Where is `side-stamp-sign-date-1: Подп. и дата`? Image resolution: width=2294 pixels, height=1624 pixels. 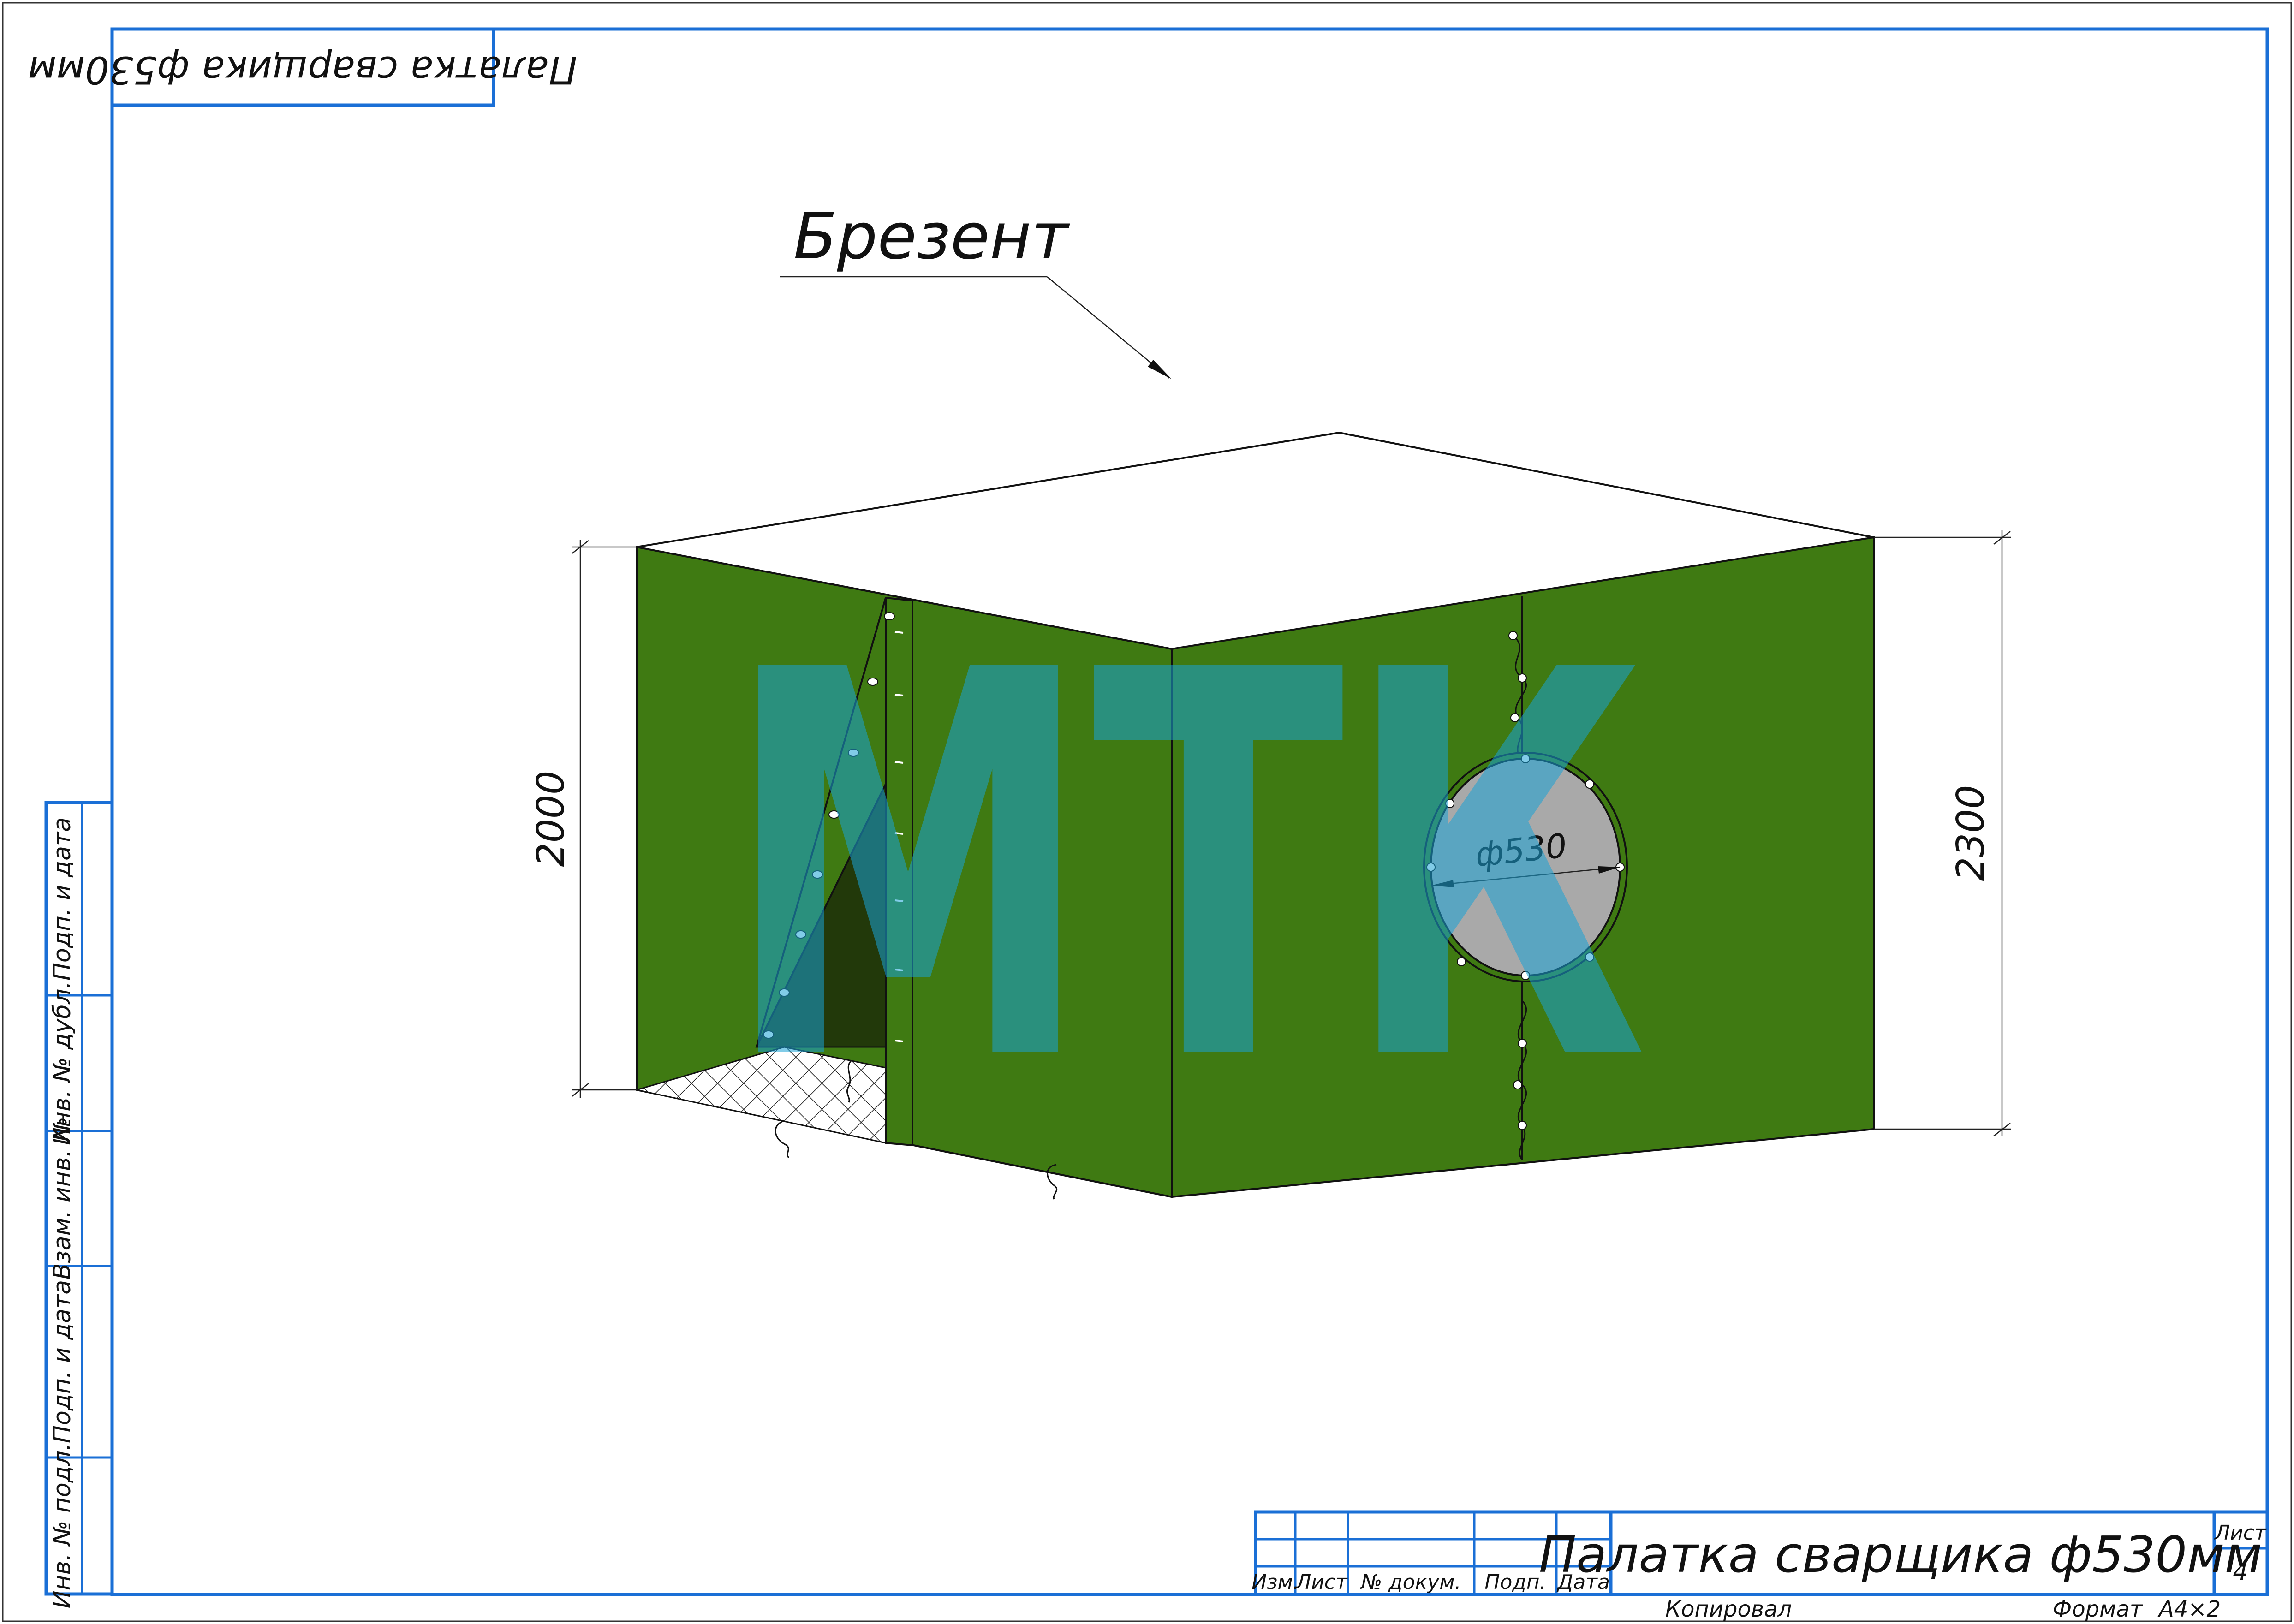 side-stamp-sign-date-1: Подп. и дата is located at coordinates (62, 1361).